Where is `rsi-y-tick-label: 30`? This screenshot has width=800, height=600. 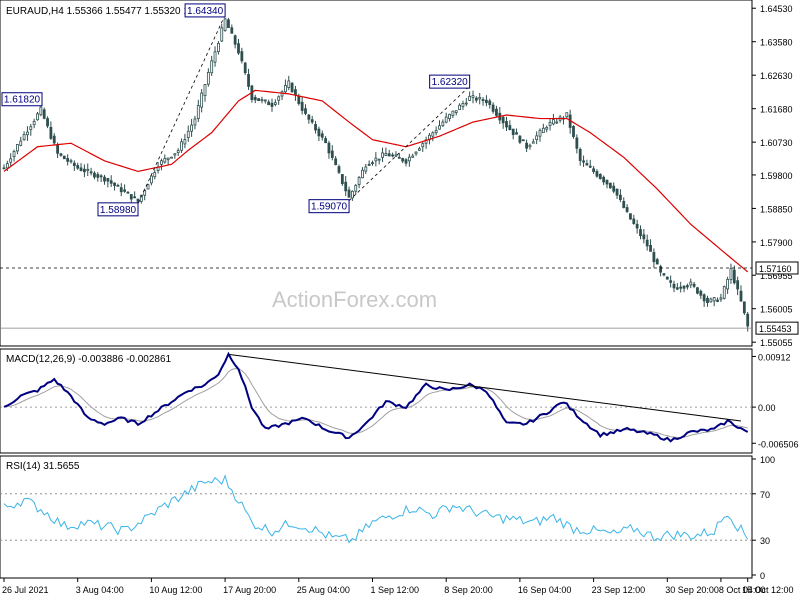
rsi-y-tick-label: 30 is located at coordinates (765, 541).